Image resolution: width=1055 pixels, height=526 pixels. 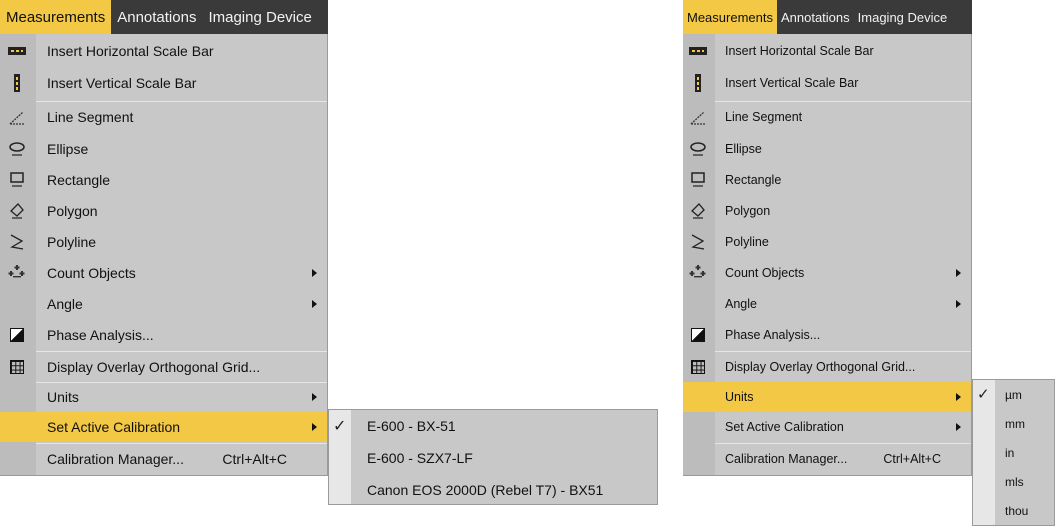 I want to click on checkmark-icon: ✓, so click(x=340, y=426).